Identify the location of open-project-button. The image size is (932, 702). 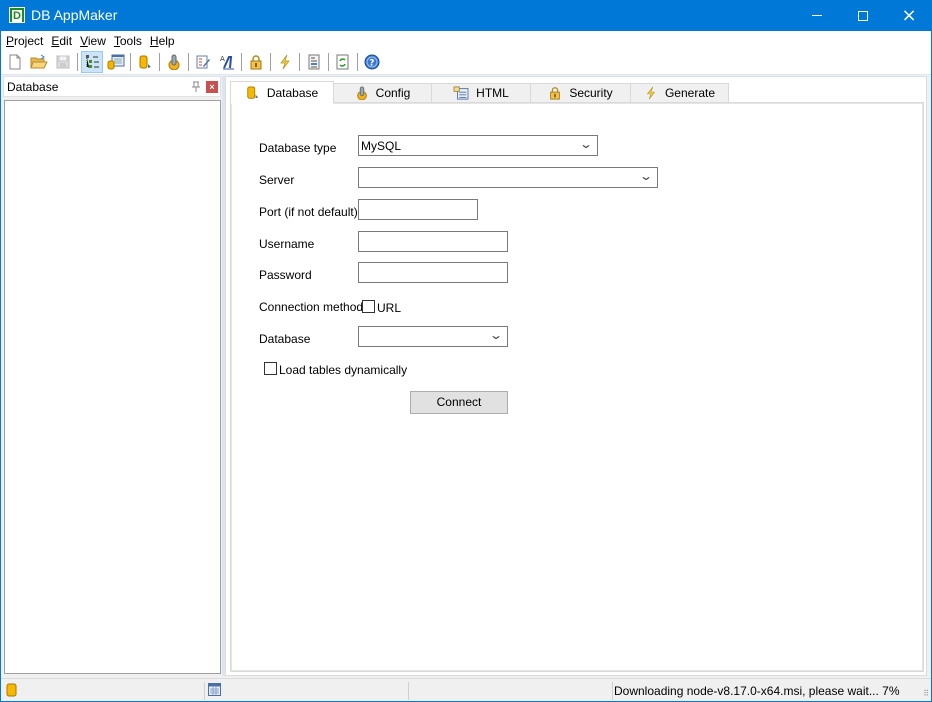
(39, 62).